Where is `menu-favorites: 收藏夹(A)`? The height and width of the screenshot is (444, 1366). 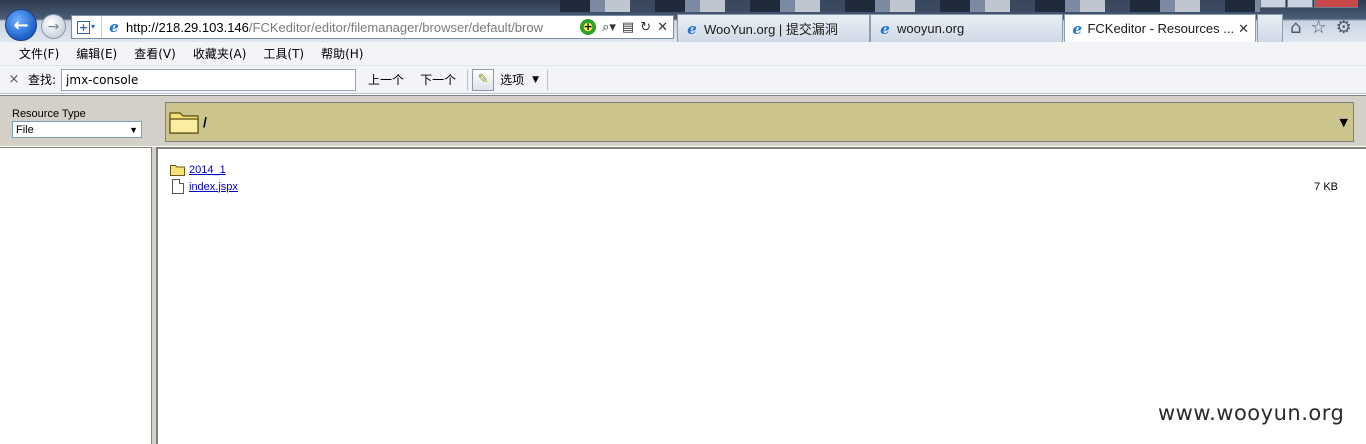
menu-favorites: 收藏夹(A) is located at coordinates (220, 53).